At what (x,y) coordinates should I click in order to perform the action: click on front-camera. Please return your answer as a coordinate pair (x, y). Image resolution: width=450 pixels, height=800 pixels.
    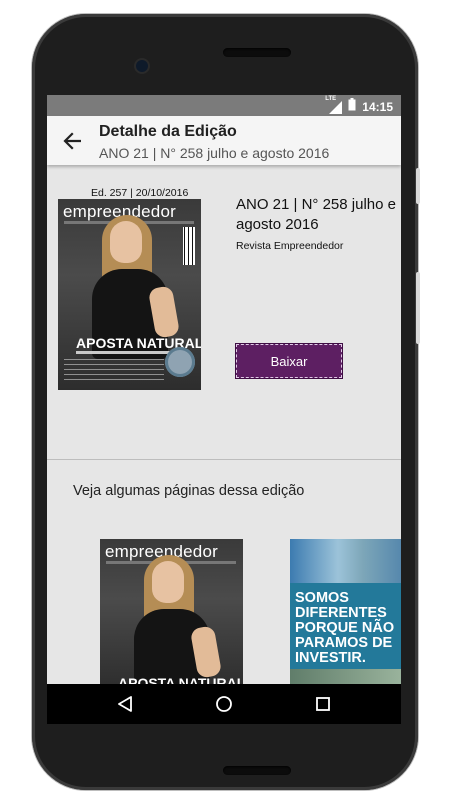
    Looking at the image, I should click on (142, 66).